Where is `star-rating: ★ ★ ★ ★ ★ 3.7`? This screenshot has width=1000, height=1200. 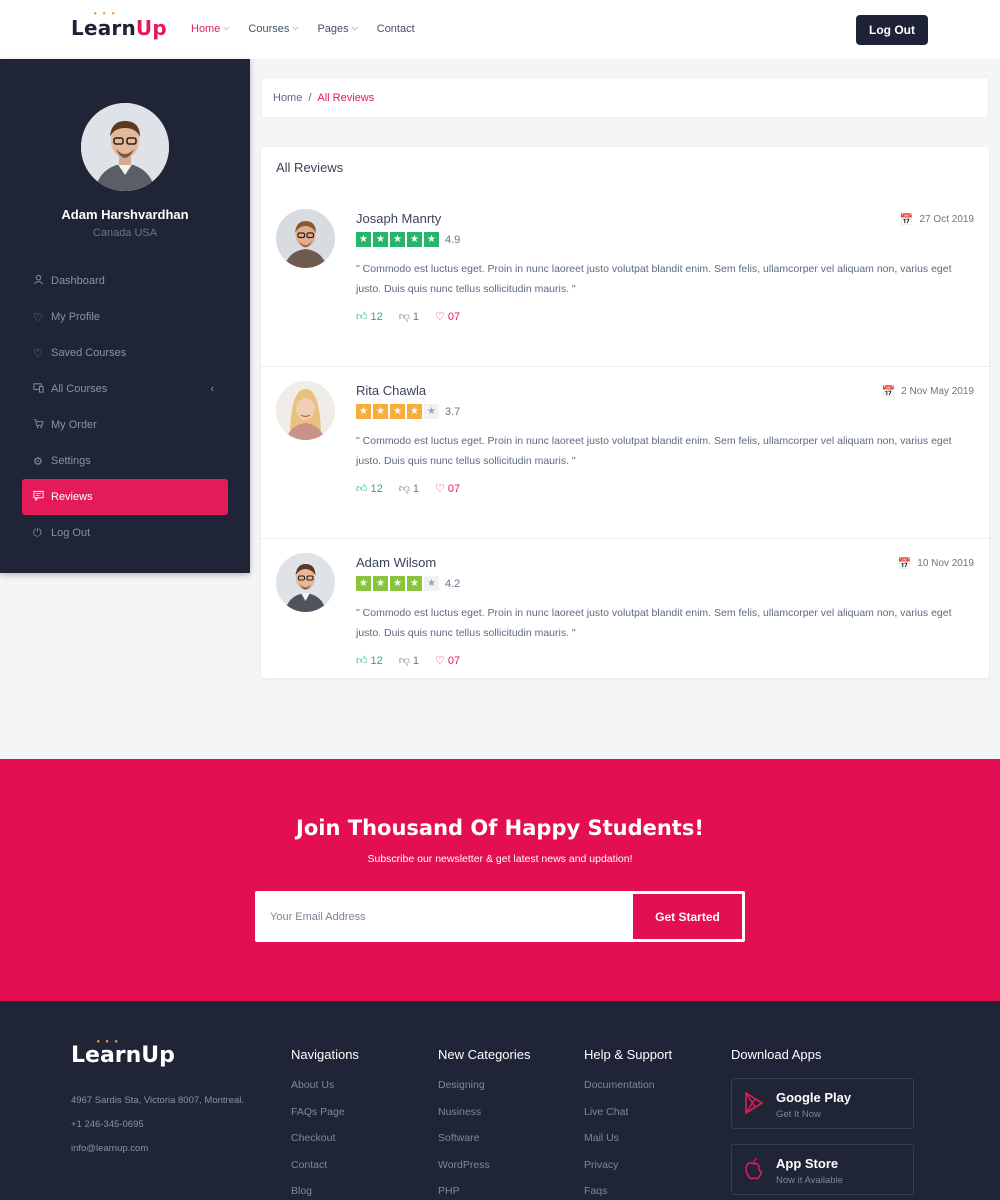
star-rating: ★ ★ ★ ★ ★ 3.7 is located at coordinates (408, 411).